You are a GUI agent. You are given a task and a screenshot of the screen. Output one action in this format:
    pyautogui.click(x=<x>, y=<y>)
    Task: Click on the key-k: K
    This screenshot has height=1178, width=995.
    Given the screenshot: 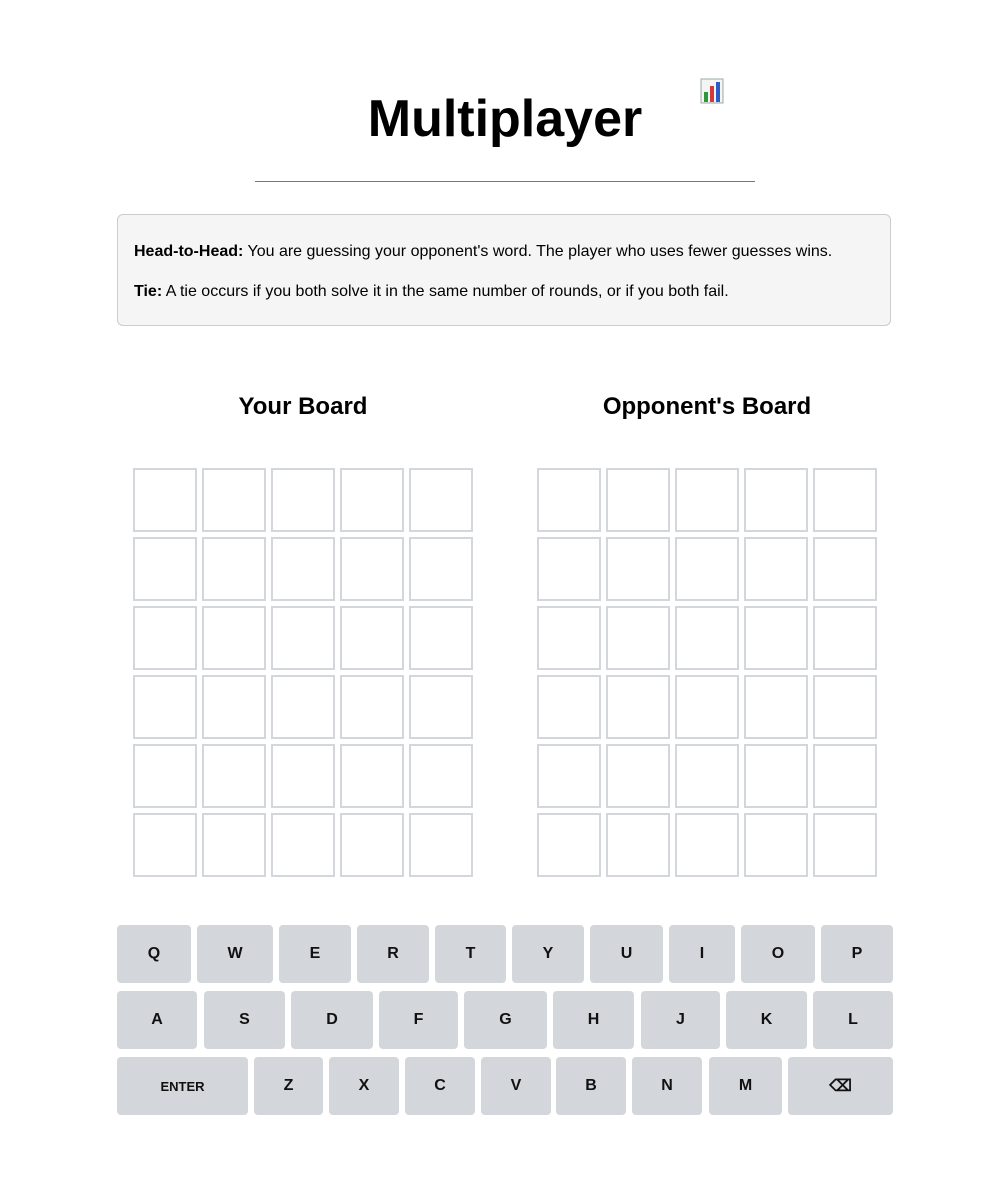 What is the action you would take?
    pyautogui.click(x=766, y=1020)
    